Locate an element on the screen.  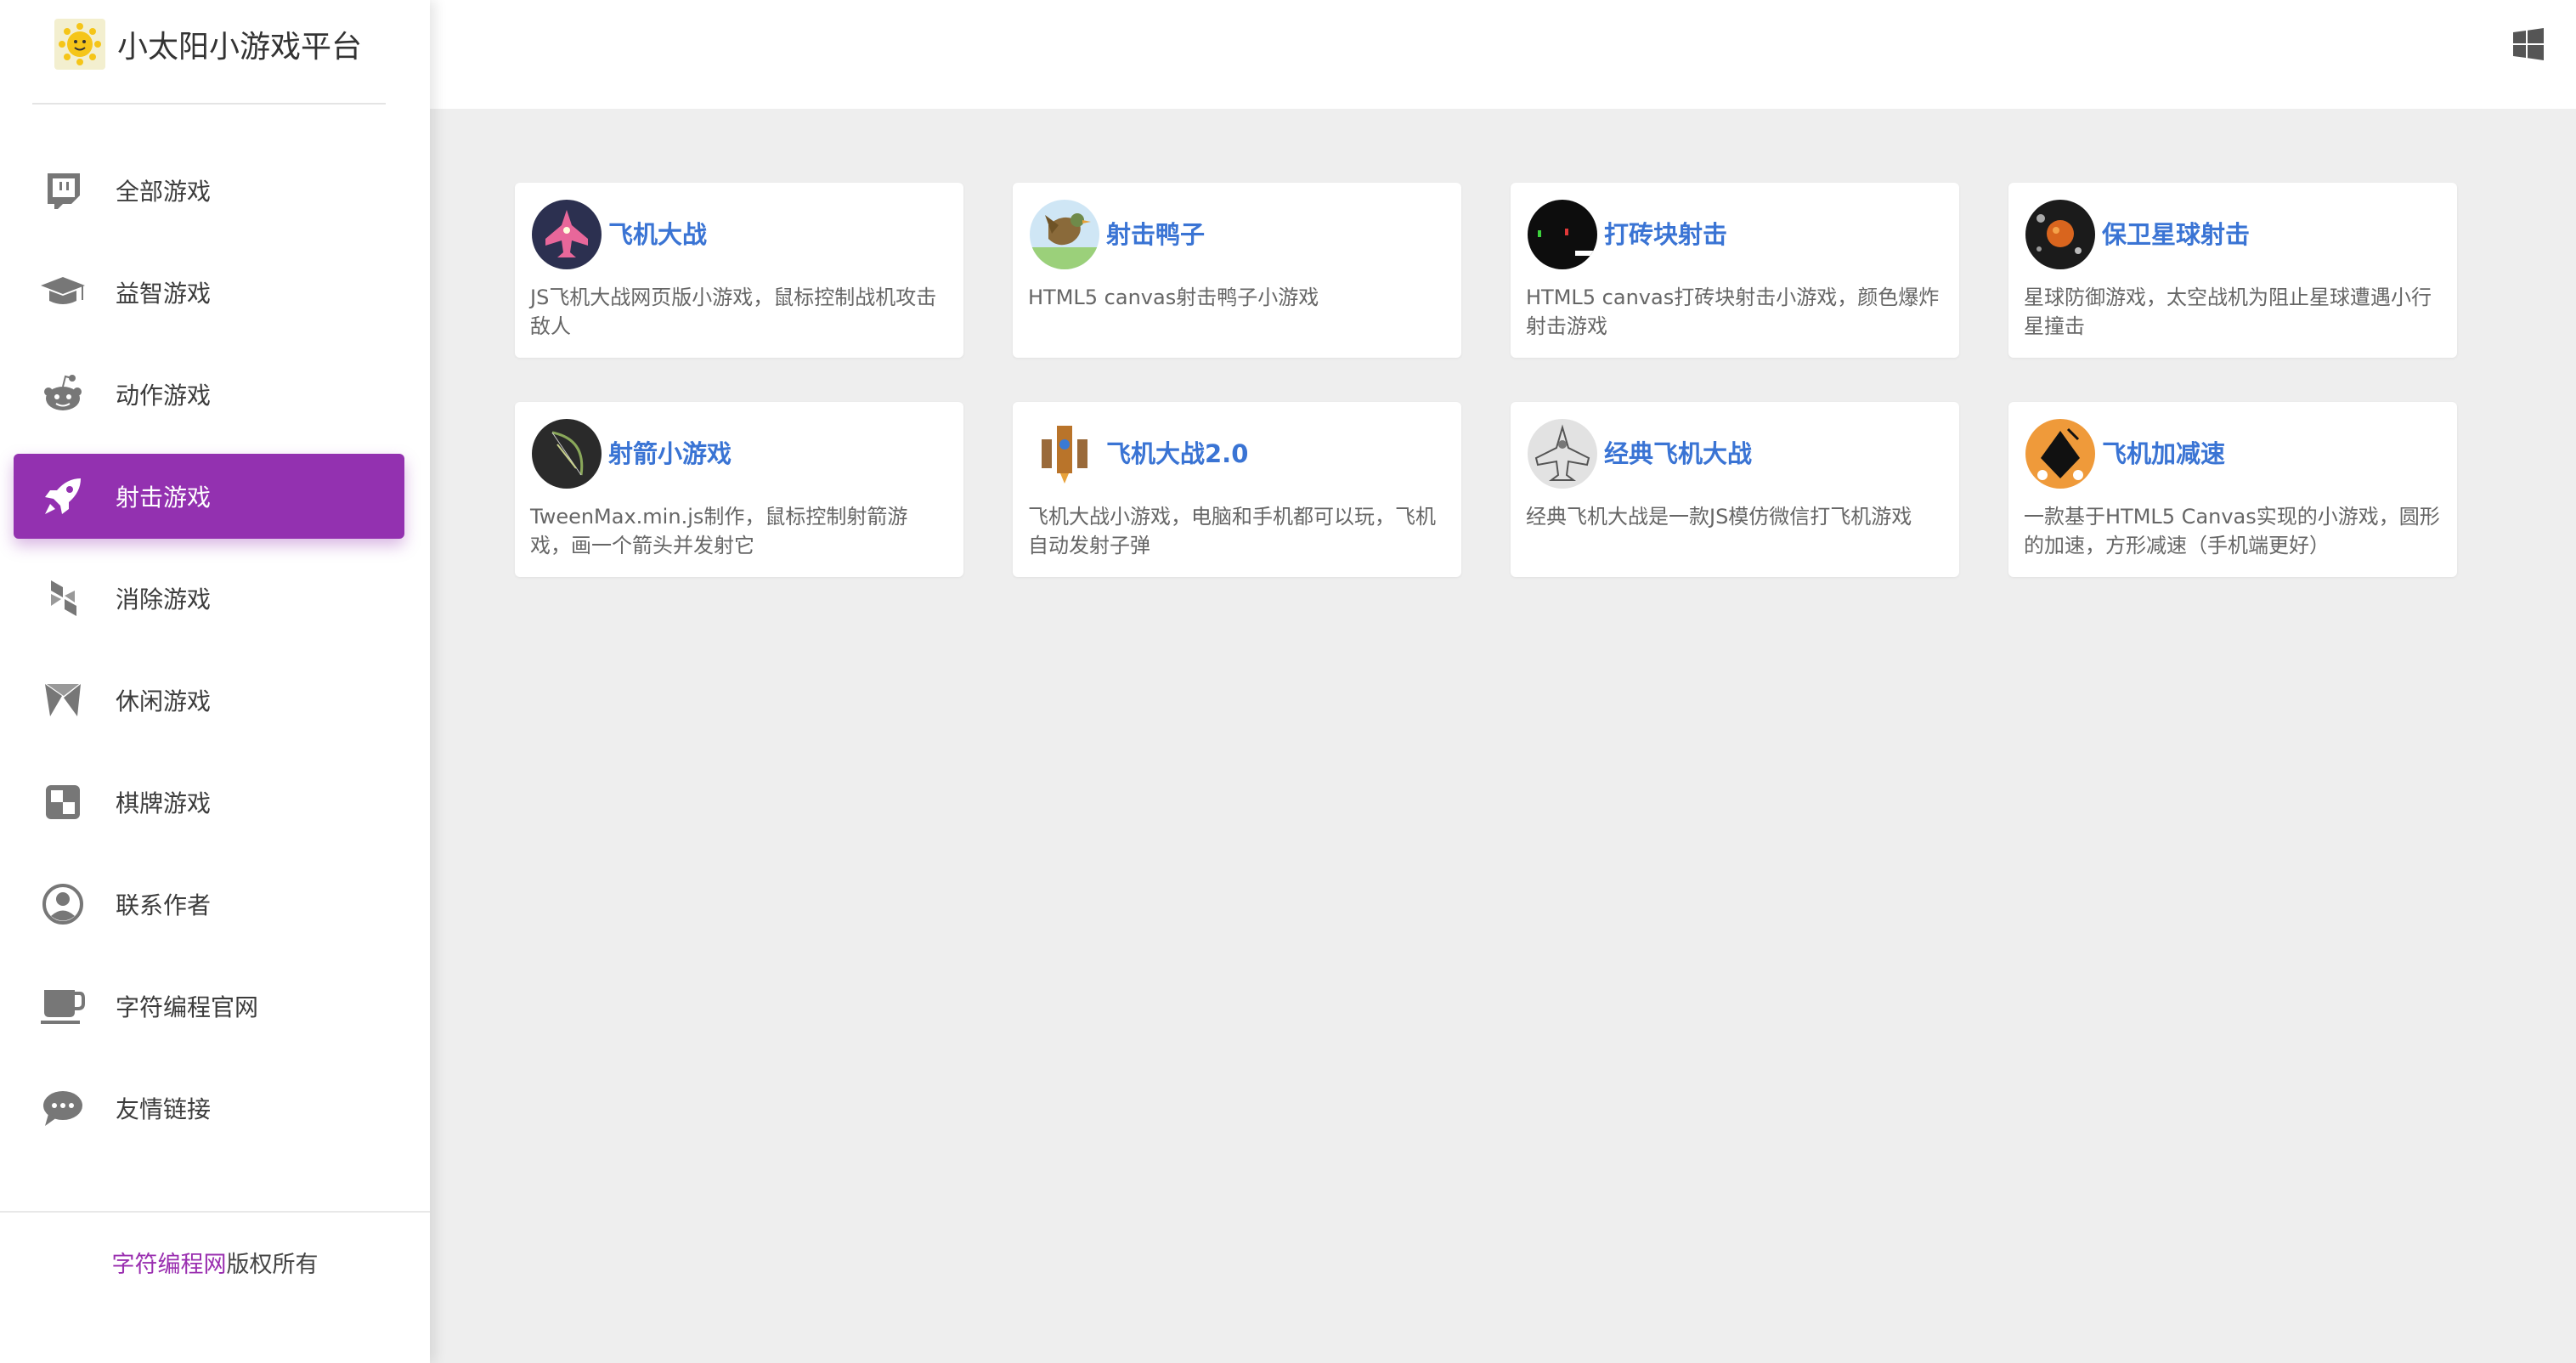
game-card: 飞机大战2.0 飞机大战小游戏，电脑和手机都可以玩，飞机自动发射子弹 is located at coordinates (1237, 489).